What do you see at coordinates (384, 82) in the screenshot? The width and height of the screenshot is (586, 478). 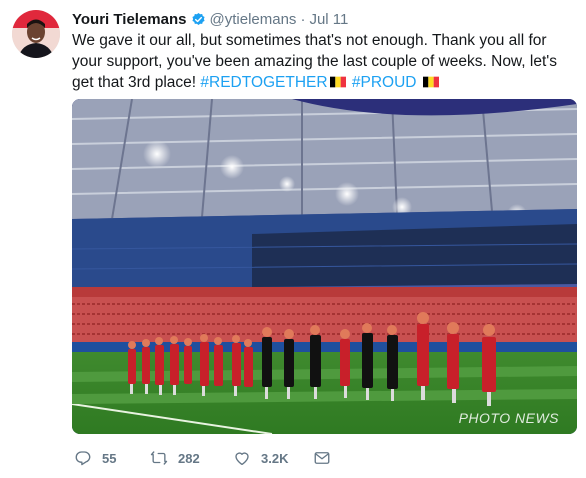 I see `hashtag-proud: #PROUD` at bounding box center [384, 82].